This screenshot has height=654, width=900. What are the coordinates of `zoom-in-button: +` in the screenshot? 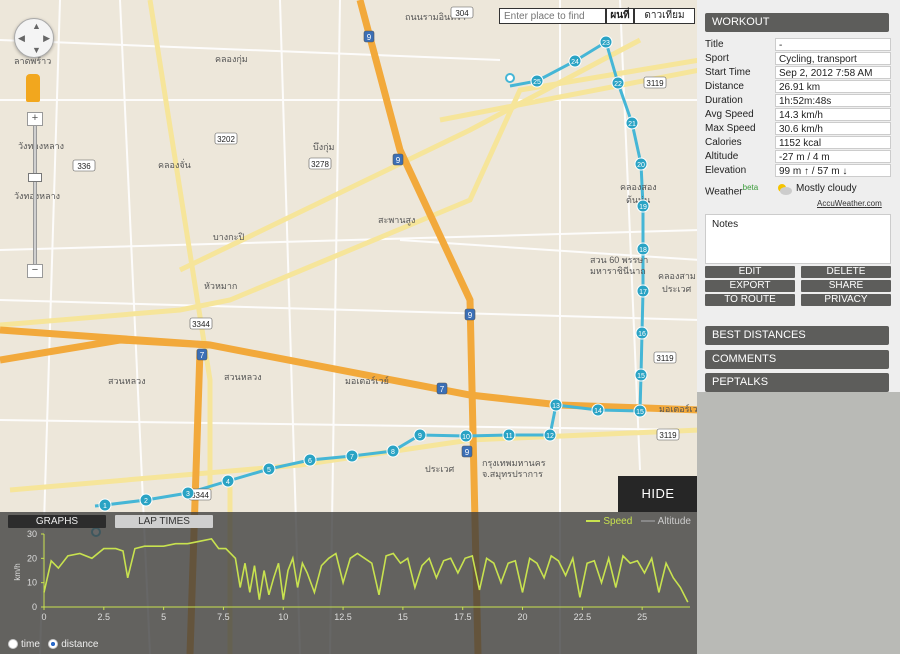 It's located at (35, 119).